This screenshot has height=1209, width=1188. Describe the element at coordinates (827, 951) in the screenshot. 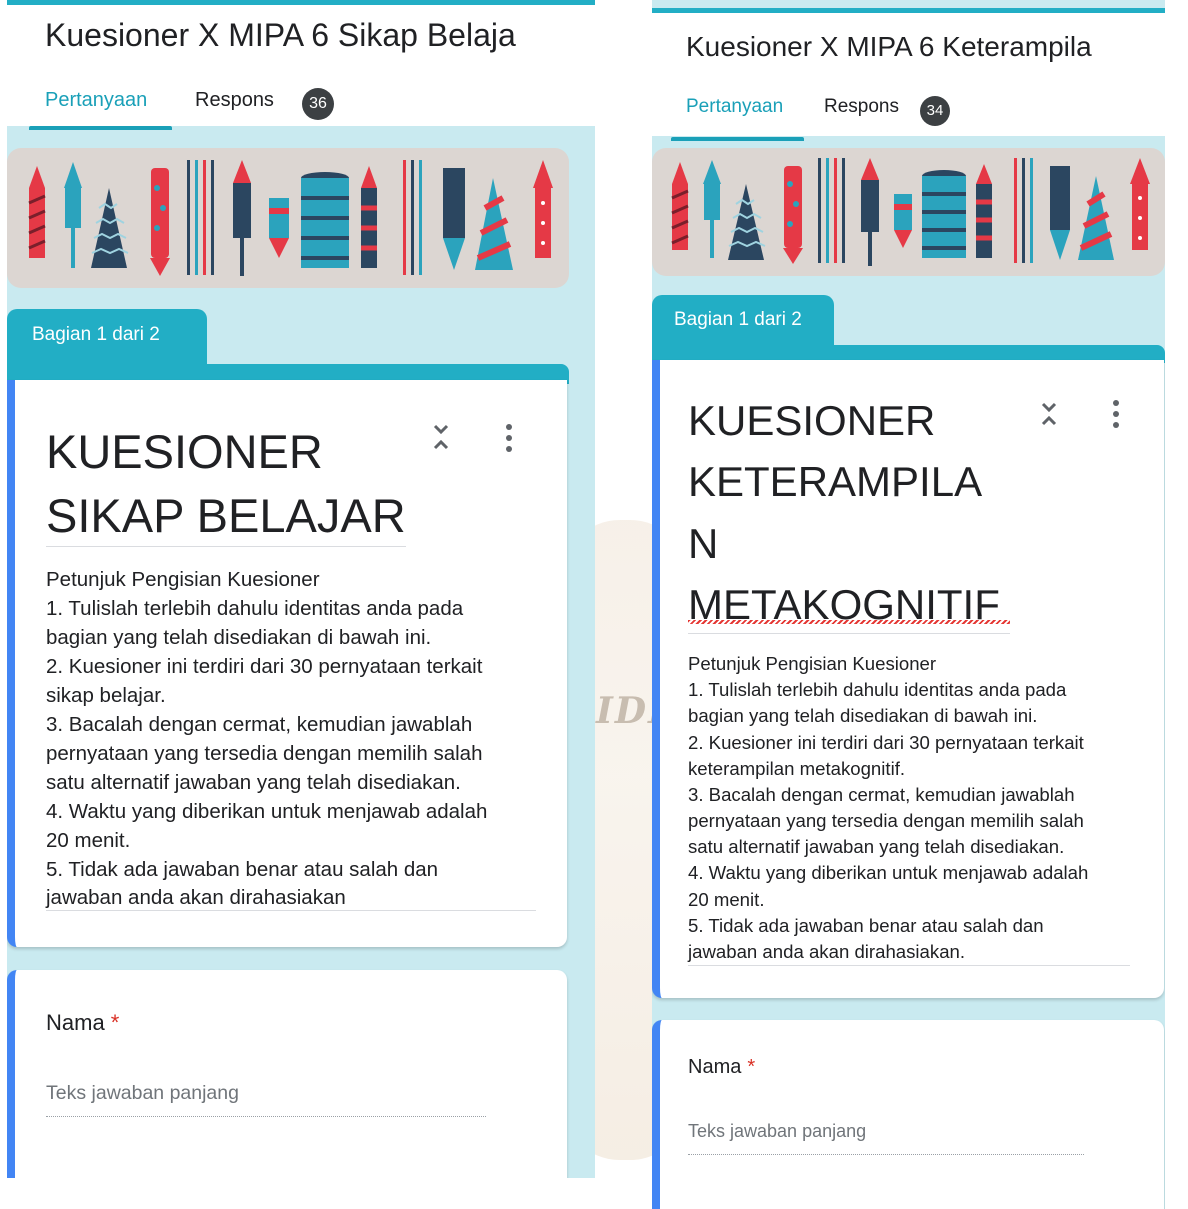

I see `description-line: jawaban anda akan dirahasiakan.` at that location.